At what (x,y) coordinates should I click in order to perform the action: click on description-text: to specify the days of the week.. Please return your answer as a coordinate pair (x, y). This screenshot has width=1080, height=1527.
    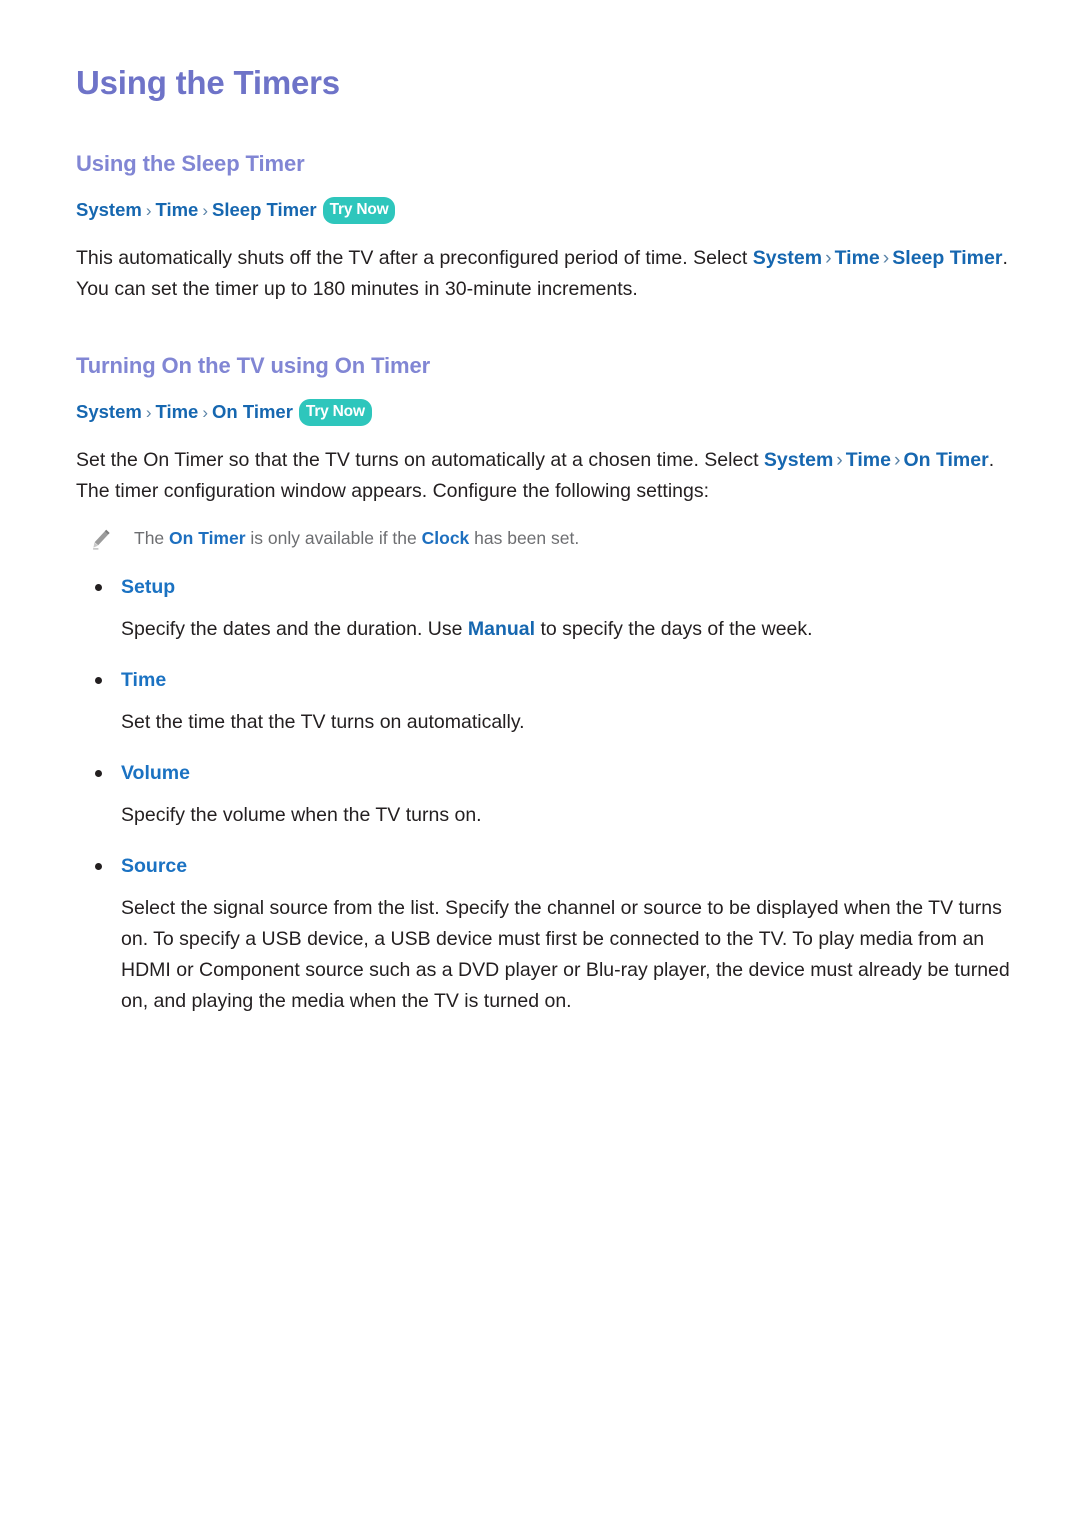
    Looking at the image, I should click on (674, 628).